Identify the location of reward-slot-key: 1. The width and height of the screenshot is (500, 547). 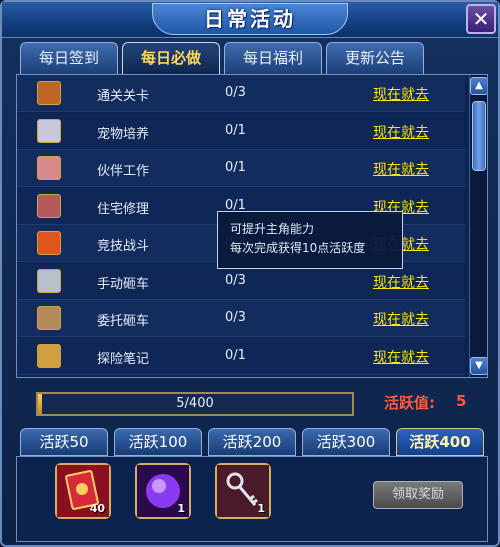
(243, 491).